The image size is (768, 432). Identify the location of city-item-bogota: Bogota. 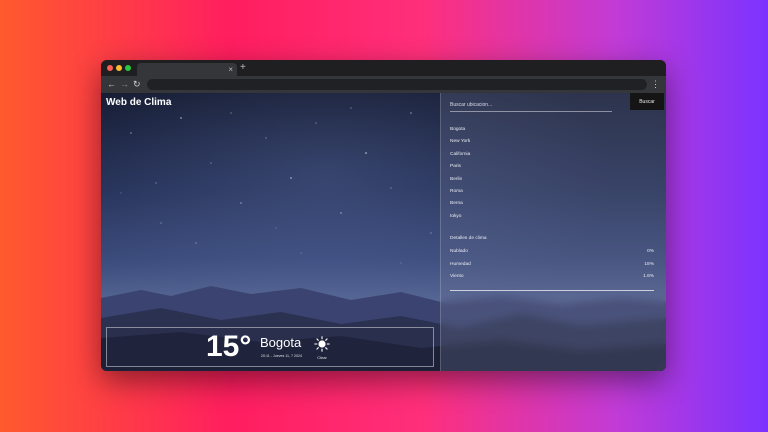
(460, 130).